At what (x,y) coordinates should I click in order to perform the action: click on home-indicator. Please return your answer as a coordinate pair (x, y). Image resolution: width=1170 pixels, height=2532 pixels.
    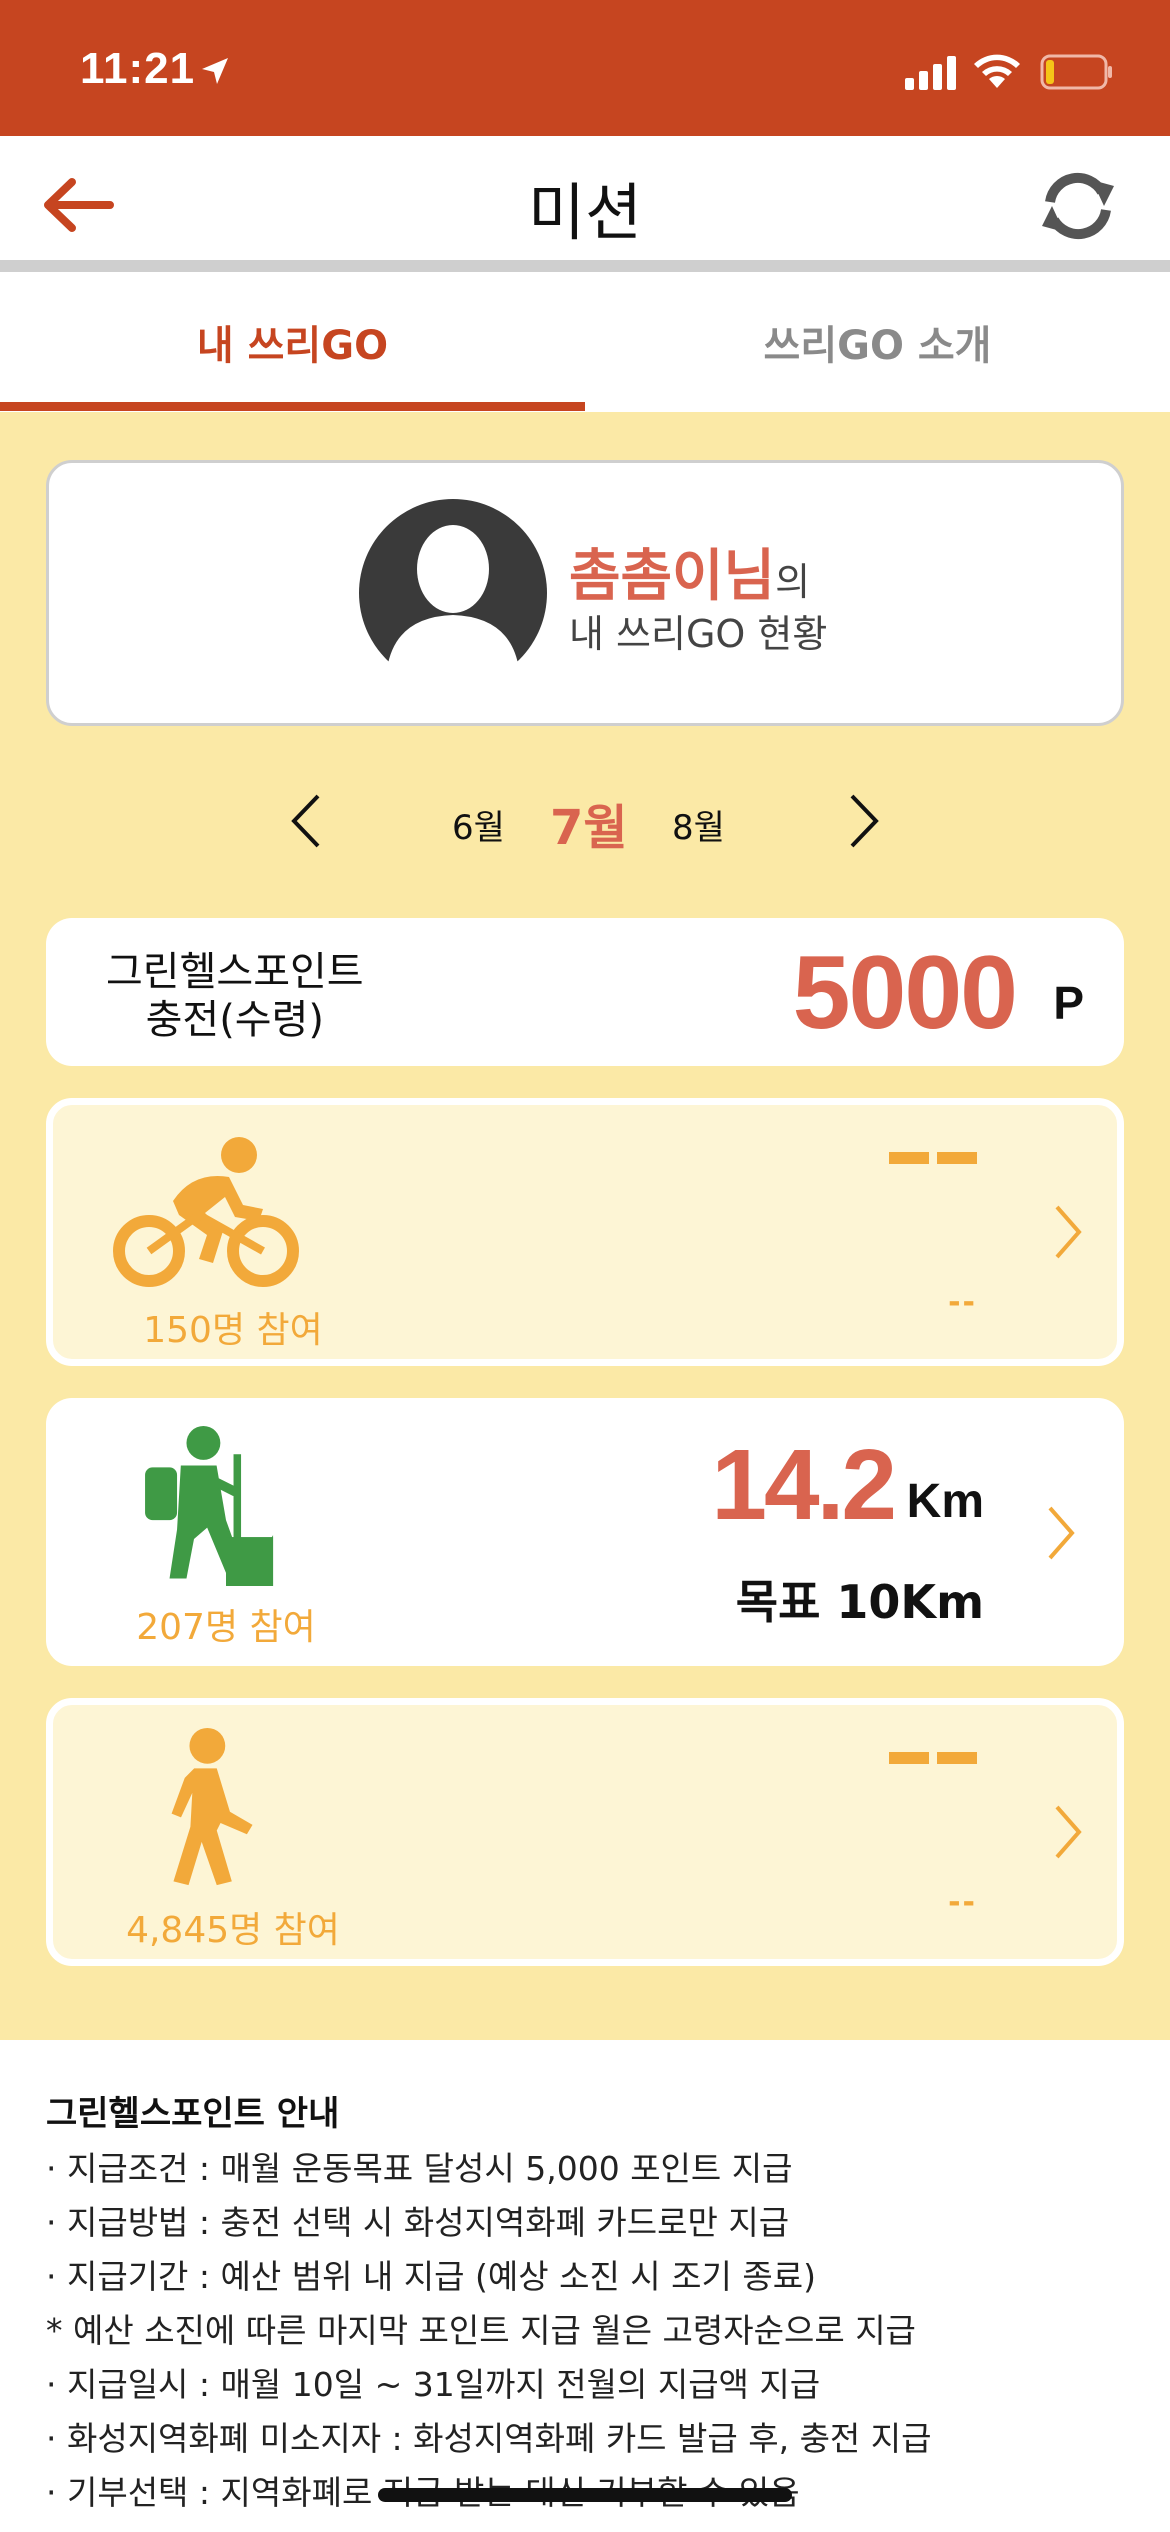
    Looking at the image, I should click on (585, 2495).